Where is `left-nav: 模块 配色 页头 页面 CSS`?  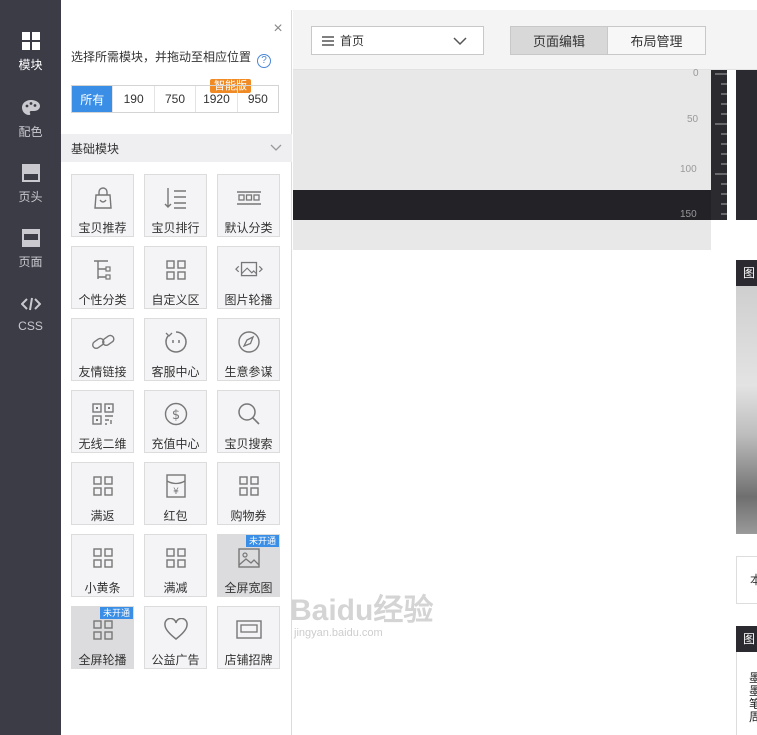
left-nav: 模块 配色 页头 页面 CSS is located at coordinates (30, 367).